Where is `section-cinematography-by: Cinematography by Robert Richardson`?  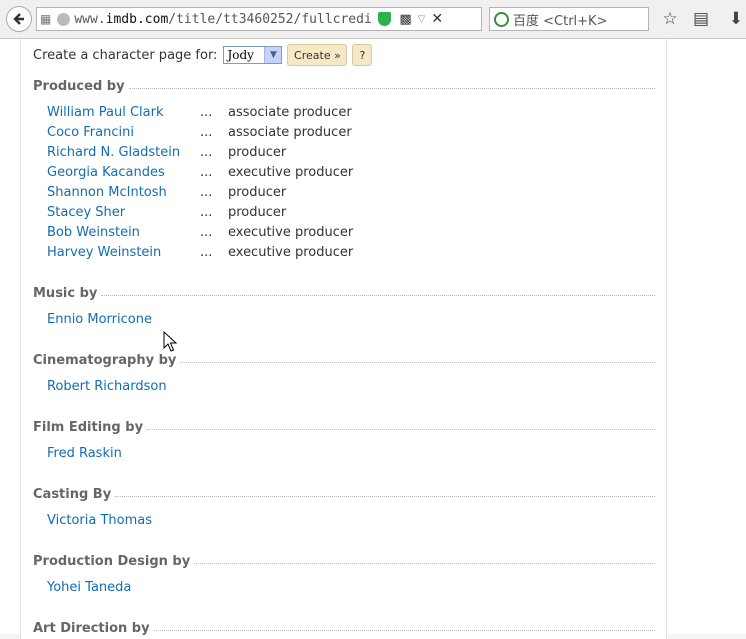
section-cinematography-by: Cinematography by Robert Richardson is located at coordinates (344, 374).